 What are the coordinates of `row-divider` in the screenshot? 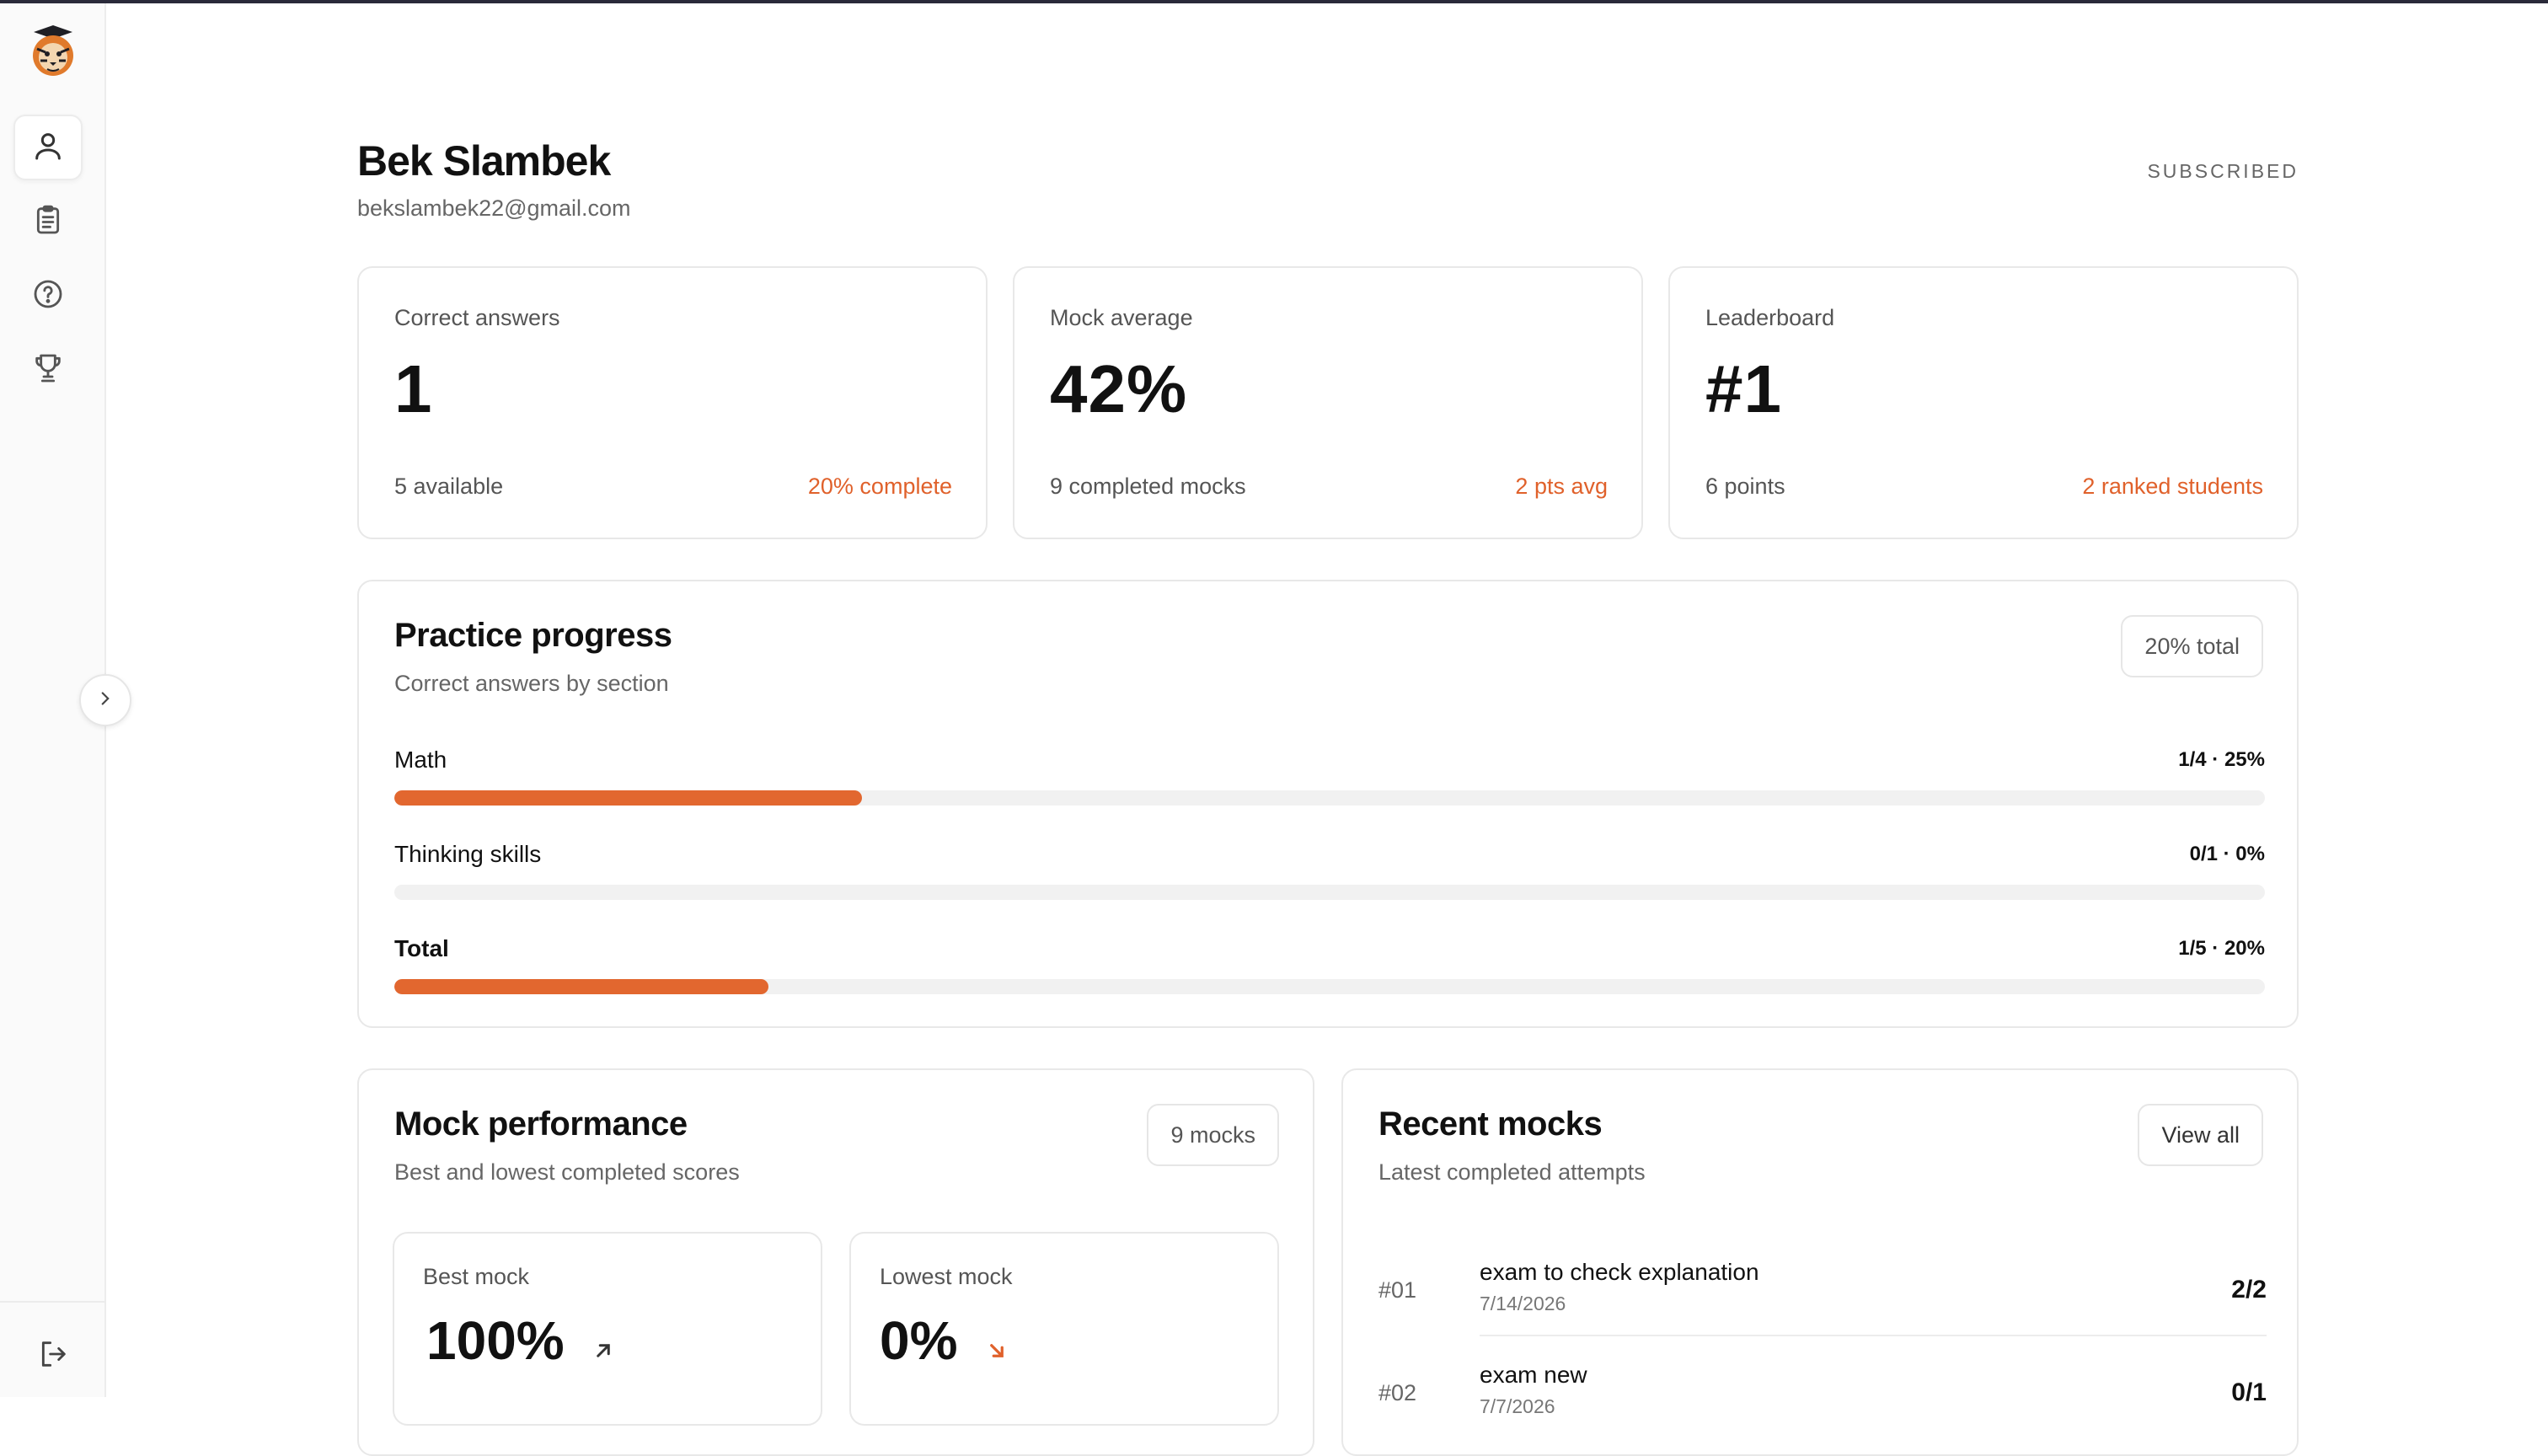 It's located at (1873, 1335).